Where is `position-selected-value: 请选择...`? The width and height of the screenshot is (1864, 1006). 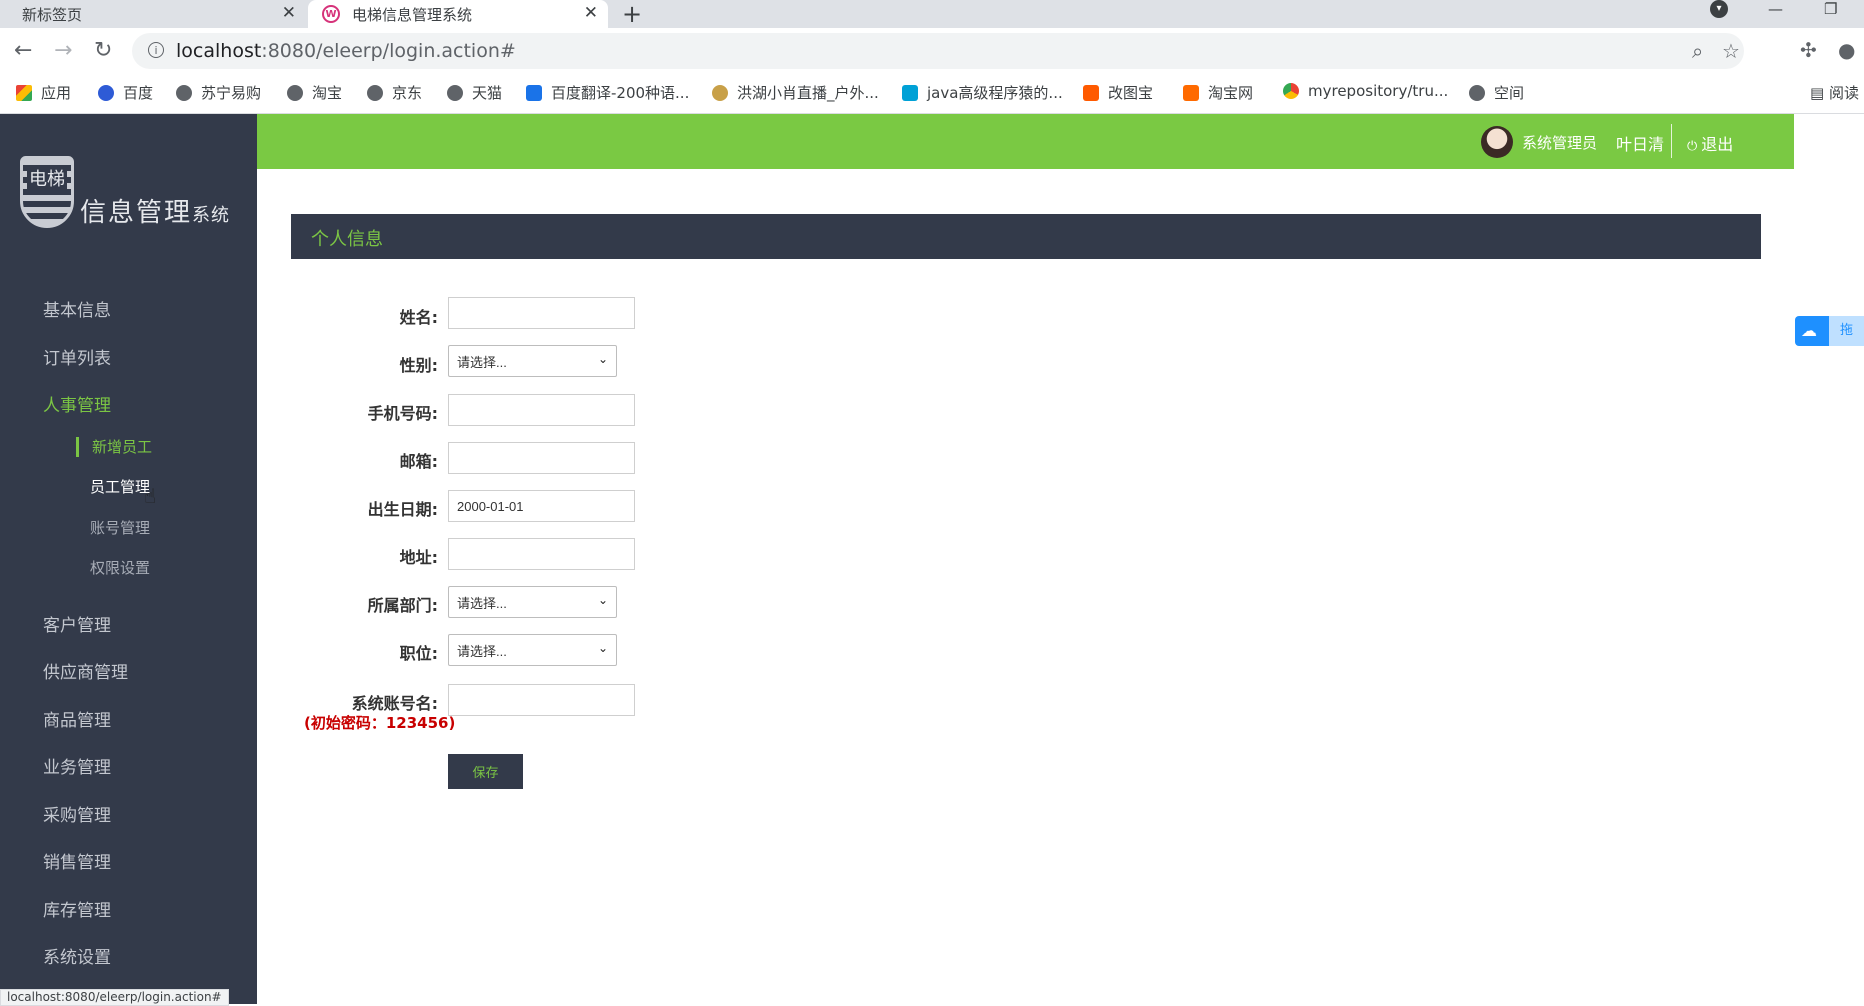
position-selected-value: 请选择... is located at coordinates (482, 651).